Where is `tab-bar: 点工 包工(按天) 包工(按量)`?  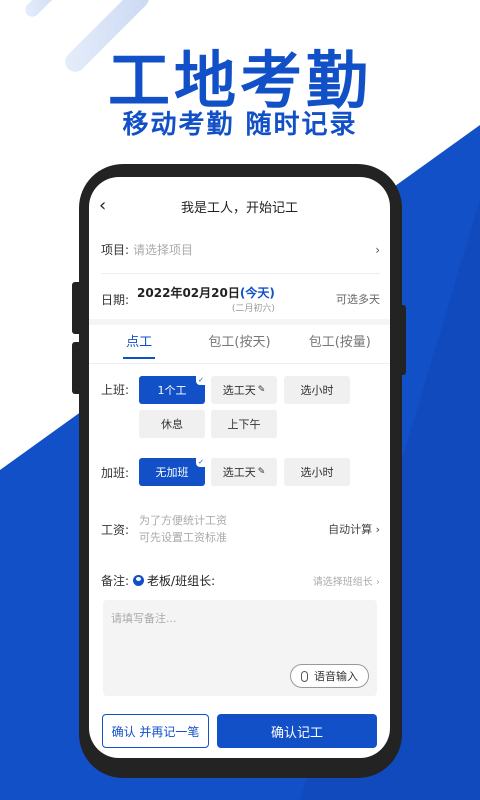
tab-bar: 点工 包工(按天) 包工(按量) is located at coordinates (239, 343).